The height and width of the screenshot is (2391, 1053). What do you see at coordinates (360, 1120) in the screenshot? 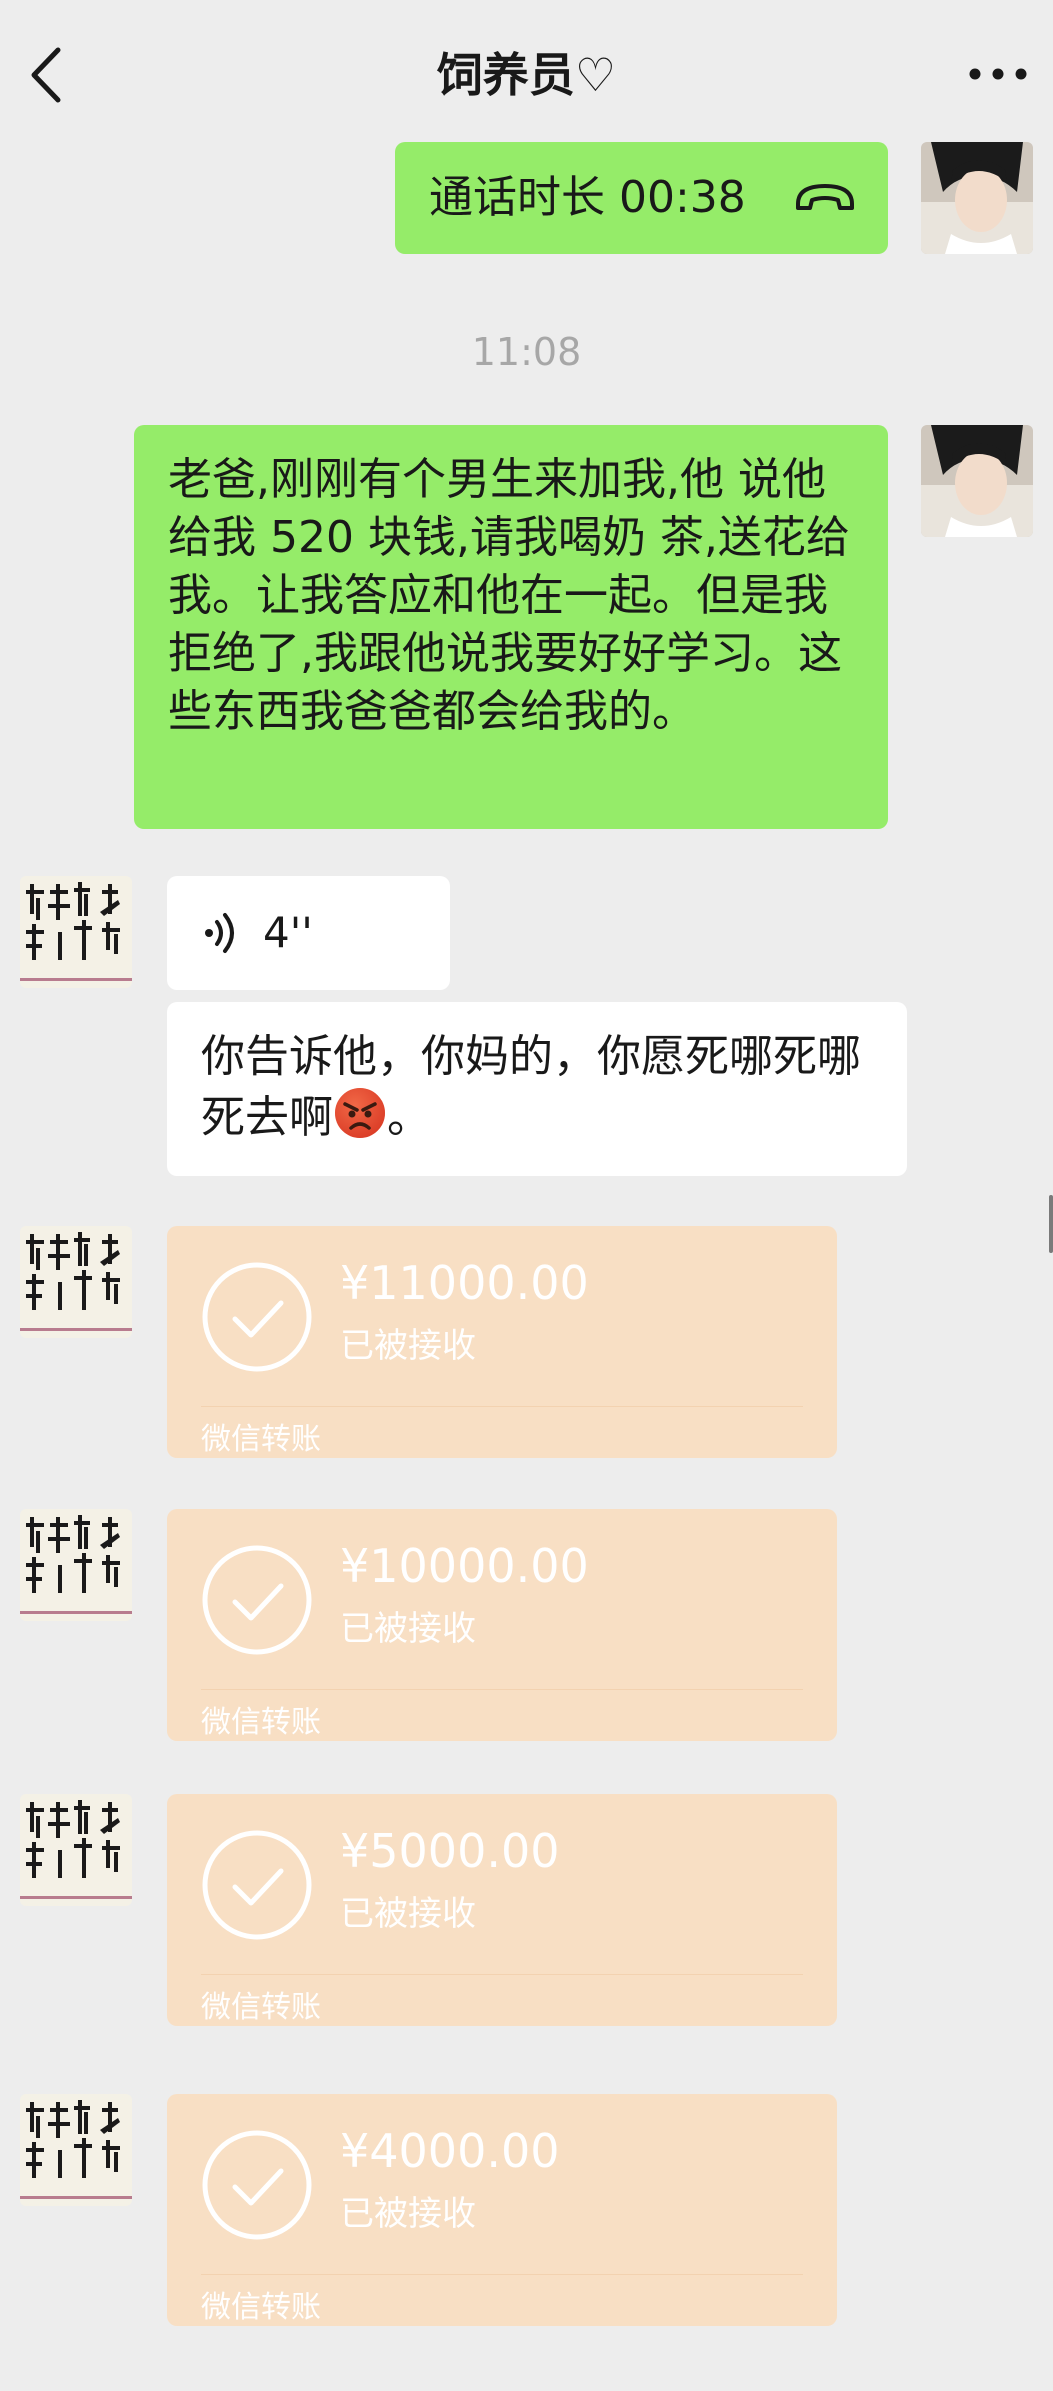
I see `angry-face-emoji-icon` at bounding box center [360, 1120].